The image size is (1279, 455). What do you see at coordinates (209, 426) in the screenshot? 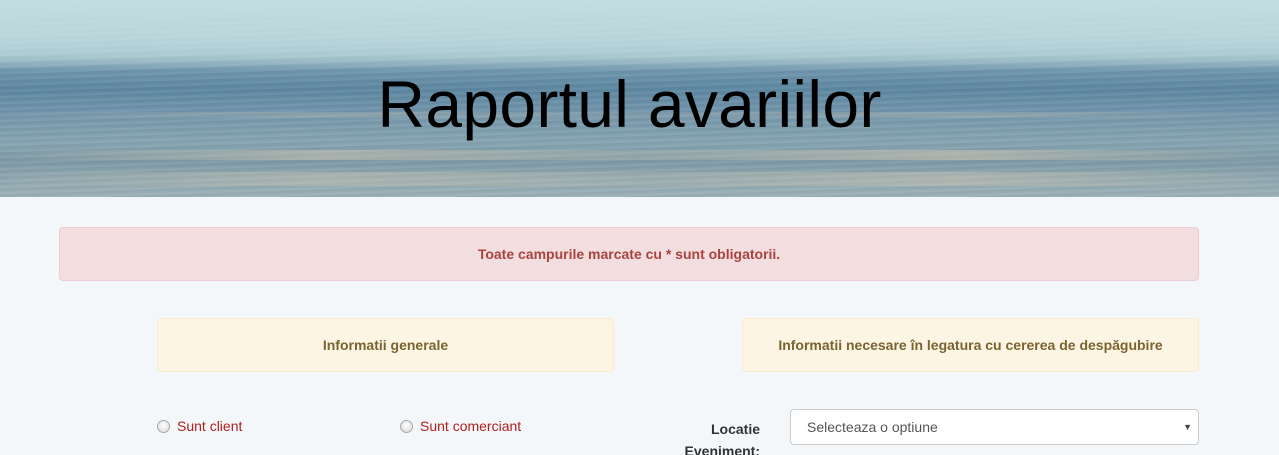
I see `radio-client-label: Sunt client` at bounding box center [209, 426].